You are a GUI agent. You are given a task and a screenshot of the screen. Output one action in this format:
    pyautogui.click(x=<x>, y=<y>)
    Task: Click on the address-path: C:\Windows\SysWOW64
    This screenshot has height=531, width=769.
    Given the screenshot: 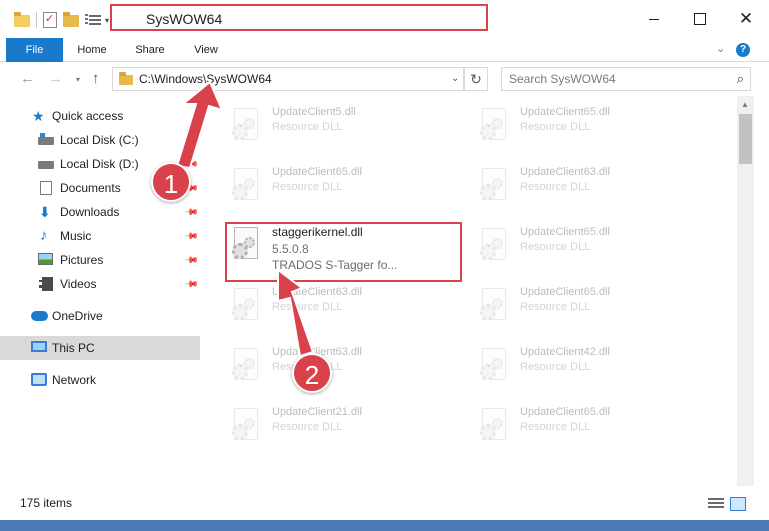 What is the action you would take?
    pyautogui.click(x=205, y=79)
    